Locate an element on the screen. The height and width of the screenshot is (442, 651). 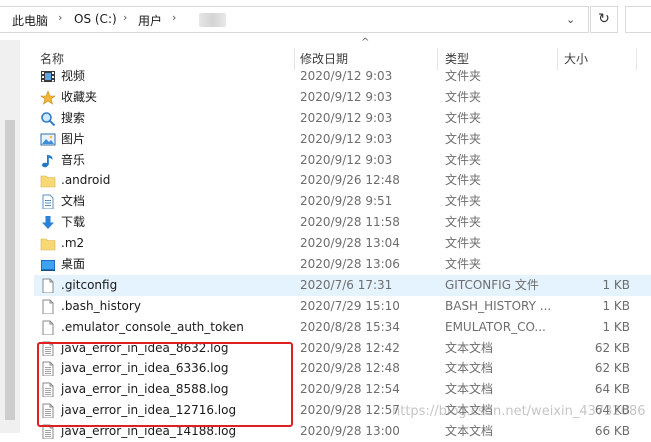
breadcrumb-drive-c: OS (C:) is located at coordinates (95, 19).